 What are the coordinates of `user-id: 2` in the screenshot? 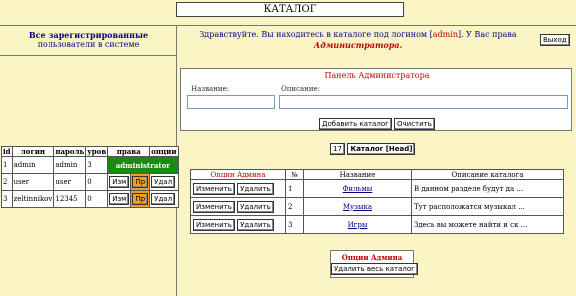 It's located at (7, 182).